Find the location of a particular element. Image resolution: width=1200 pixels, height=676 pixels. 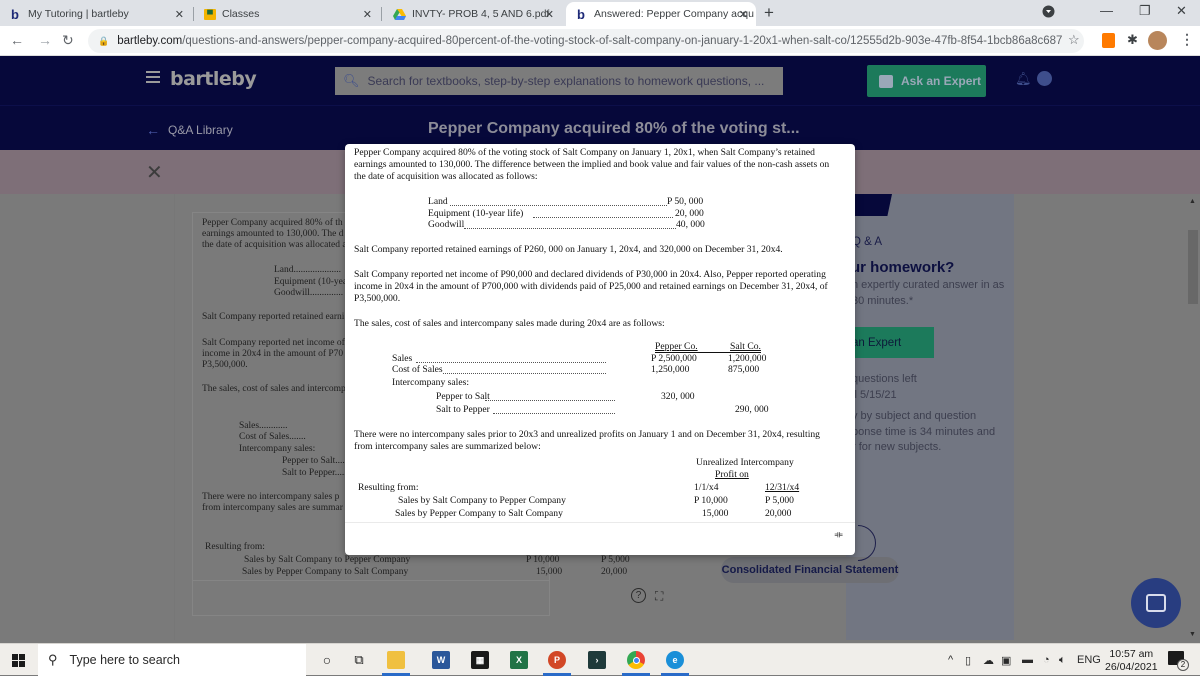

topic-chip: Consolidated Financial Statement is located at coordinates (810, 570).